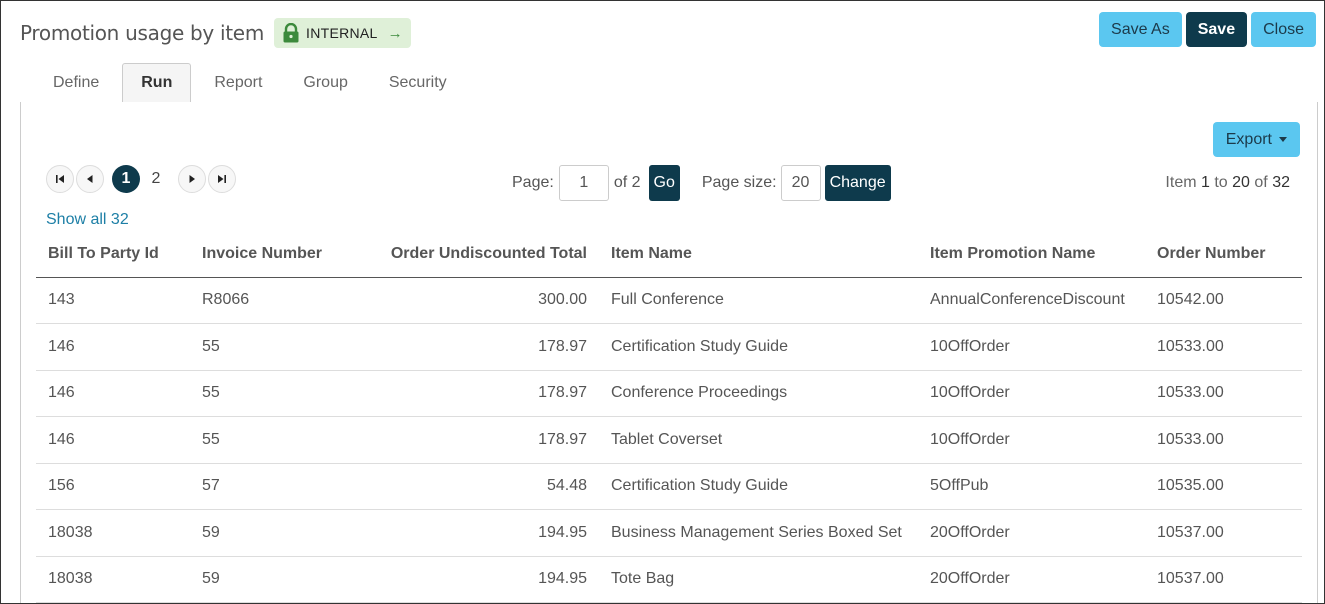 The height and width of the screenshot is (604, 1325). I want to click on page-number-input, so click(583, 183).